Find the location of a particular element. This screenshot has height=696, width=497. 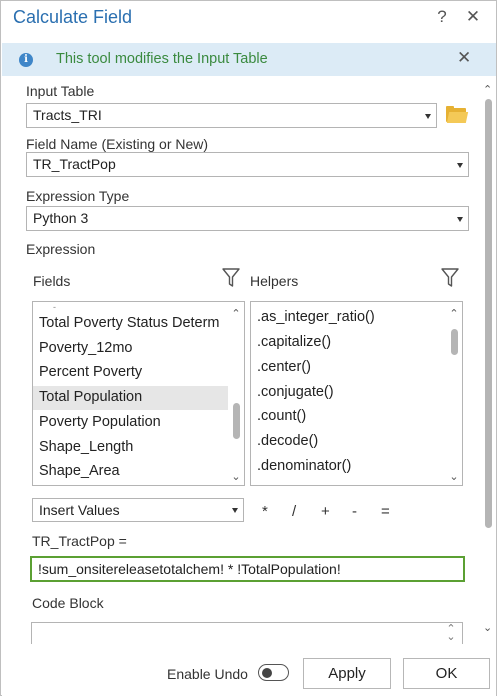

fields-filter-icon is located at coordinates (231, 278).